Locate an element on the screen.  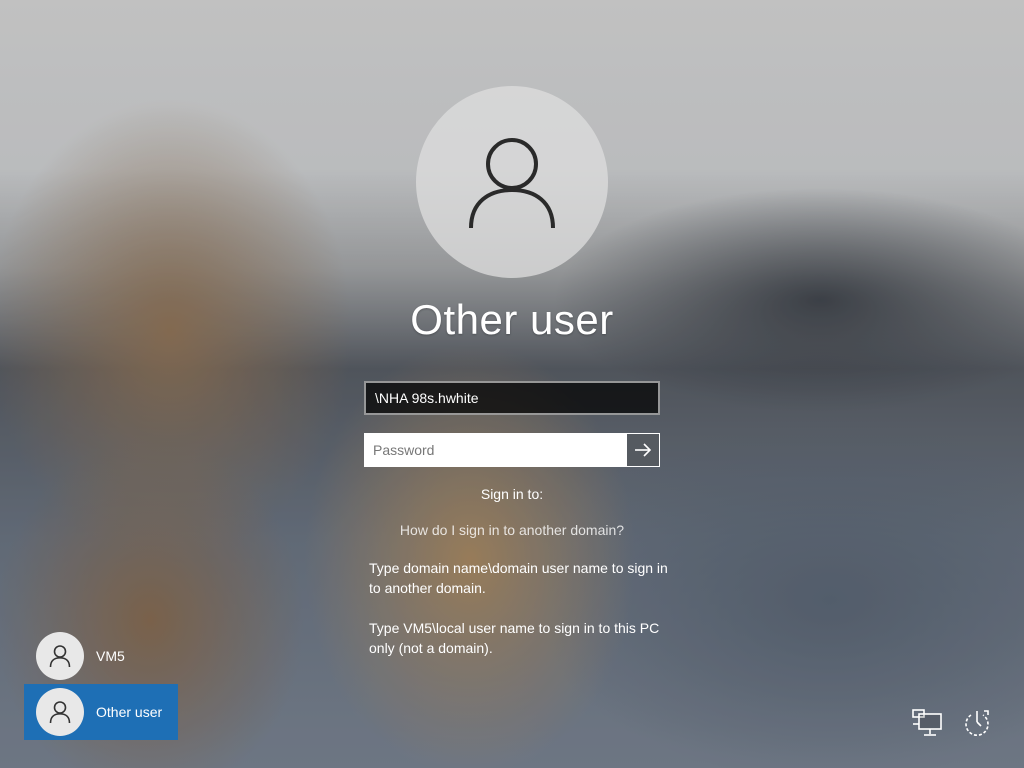
submit-button is located at coordinates (643, 450).